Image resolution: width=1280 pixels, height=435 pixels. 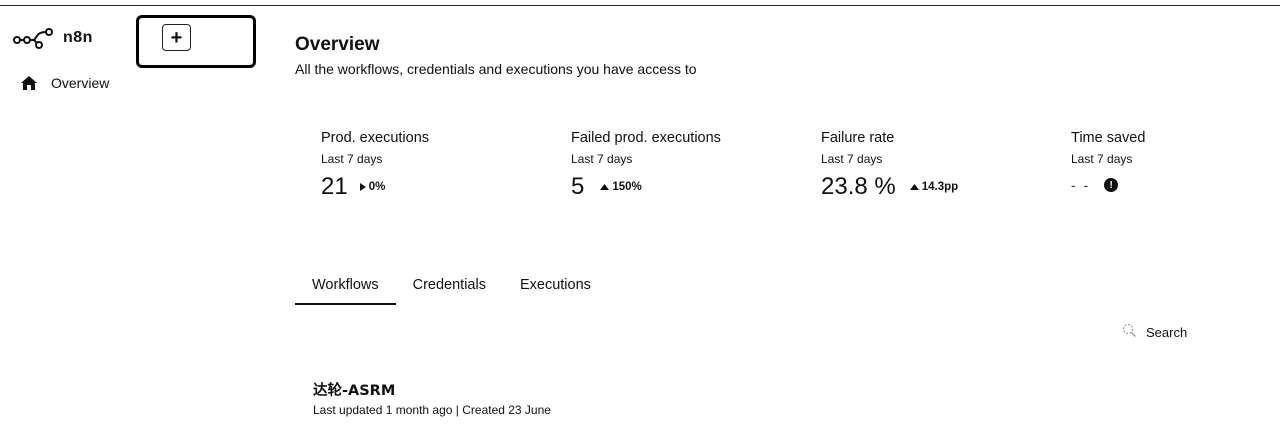 I want to click on plus-icon: +, so click(x=176, y=37).